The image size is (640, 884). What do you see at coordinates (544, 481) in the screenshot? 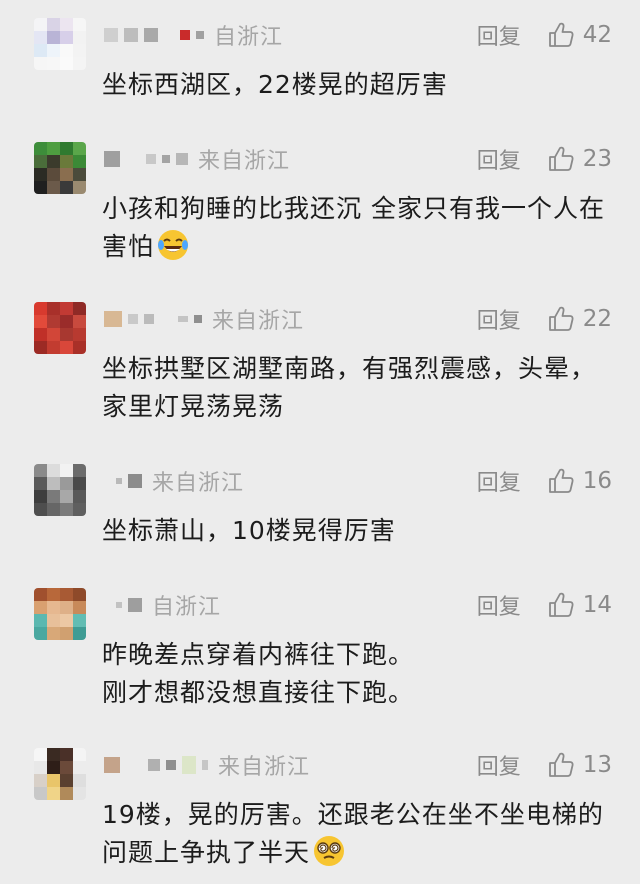
I see `comment-actions: 回复 16` at bounding box center [544, 481].